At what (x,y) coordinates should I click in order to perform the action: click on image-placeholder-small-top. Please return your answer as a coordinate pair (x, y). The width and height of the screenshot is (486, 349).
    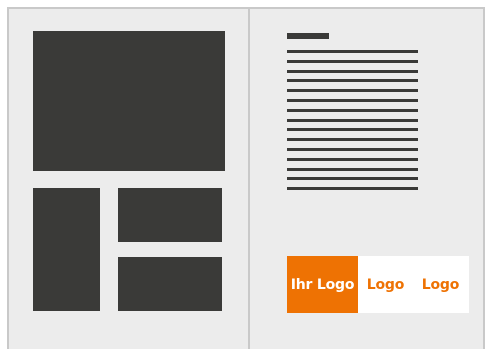
    Looking at the image, I should click on (170, 215).